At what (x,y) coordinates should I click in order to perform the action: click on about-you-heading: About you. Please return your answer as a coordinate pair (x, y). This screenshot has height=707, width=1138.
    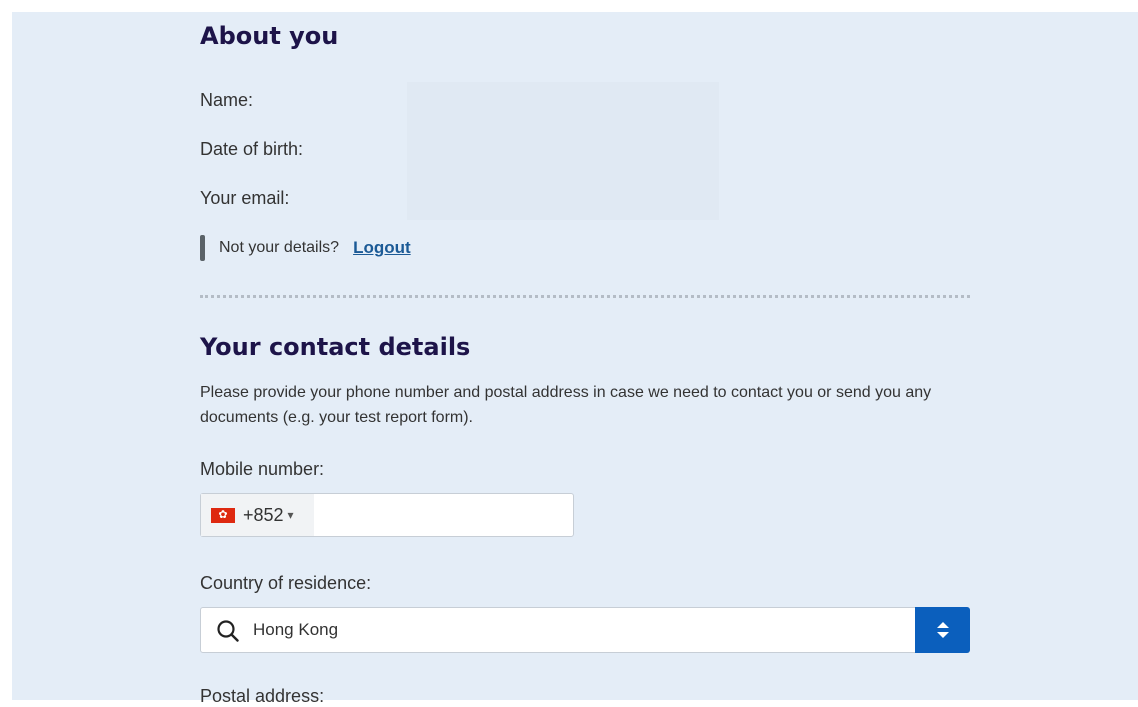
    Looking at the image, I should click on (269, 36).